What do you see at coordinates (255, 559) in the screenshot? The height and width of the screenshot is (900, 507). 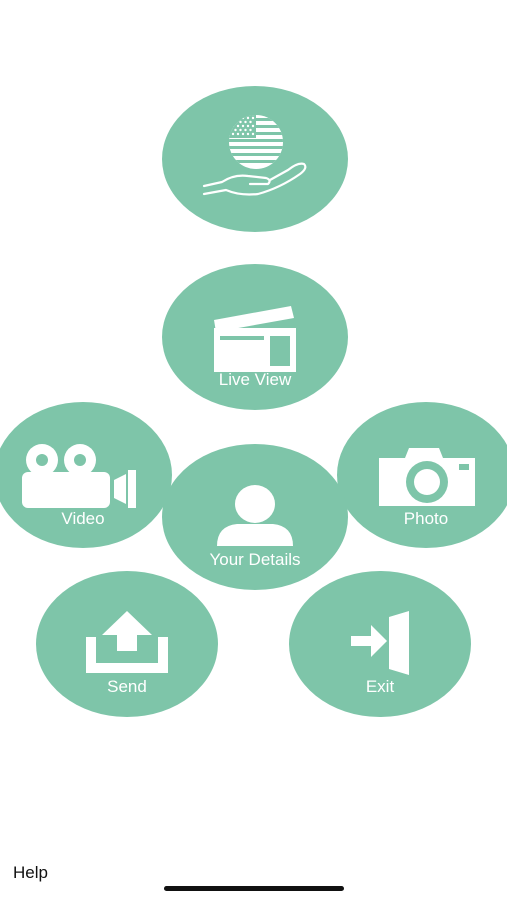 I see `your-details-label: Your Details` at bounding box center [255, 559].